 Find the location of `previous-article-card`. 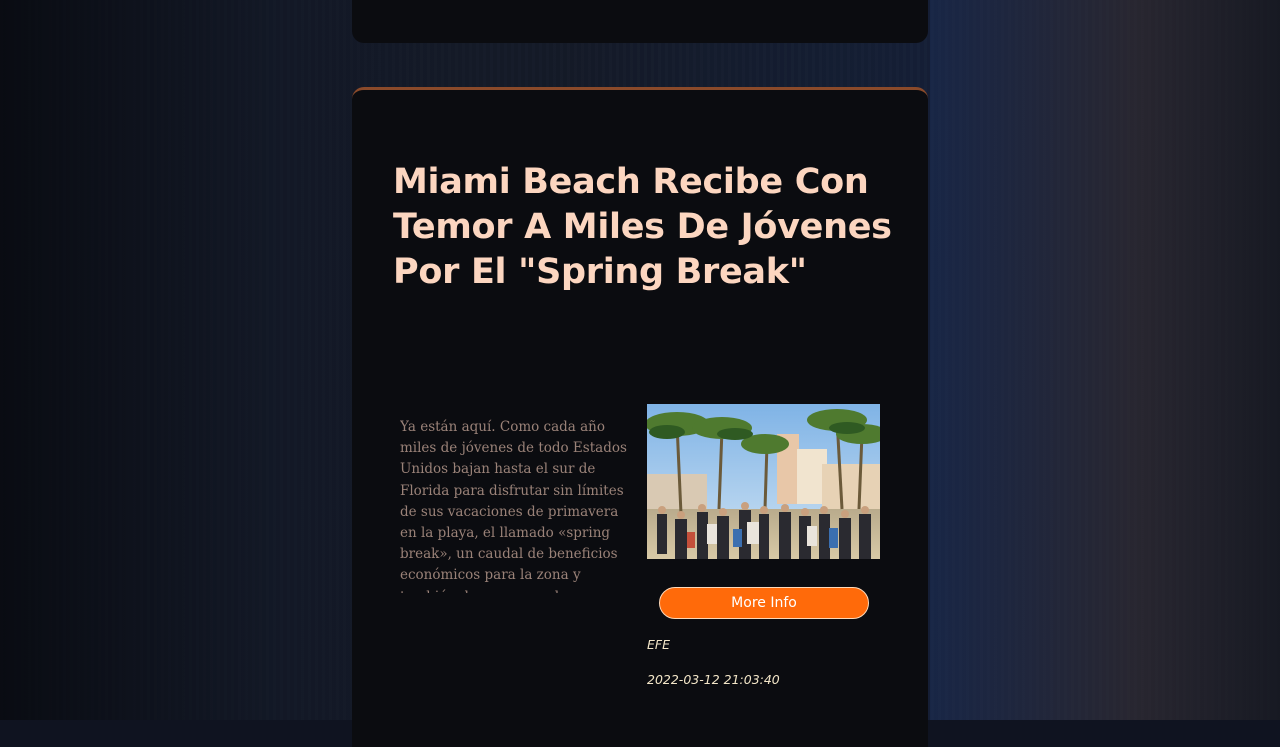

previous-article-card is located at coordinates (640, 21).